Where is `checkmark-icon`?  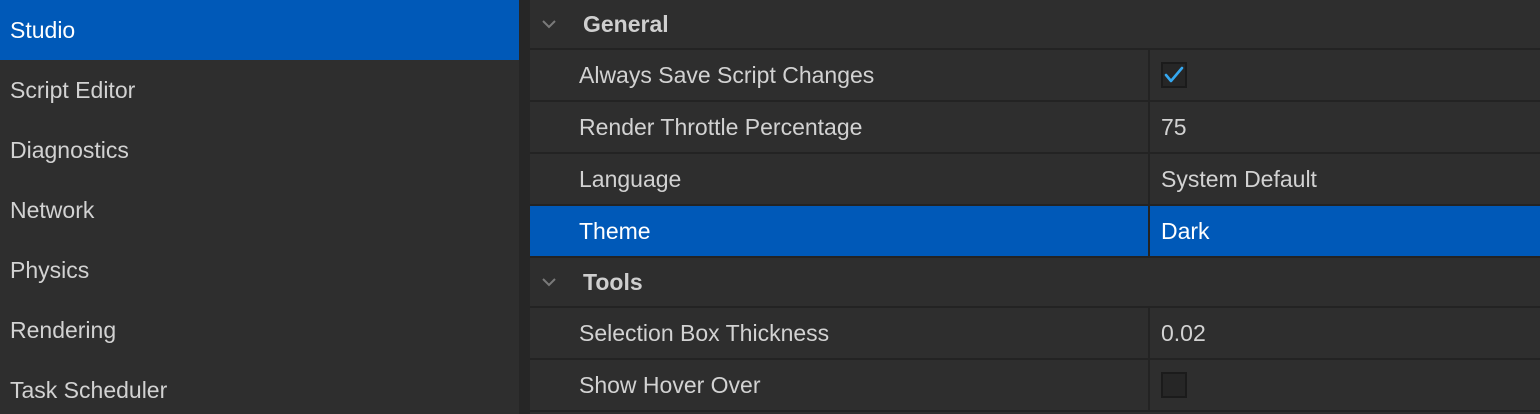 checkmark-icon is located at coordinates (1174, 74).